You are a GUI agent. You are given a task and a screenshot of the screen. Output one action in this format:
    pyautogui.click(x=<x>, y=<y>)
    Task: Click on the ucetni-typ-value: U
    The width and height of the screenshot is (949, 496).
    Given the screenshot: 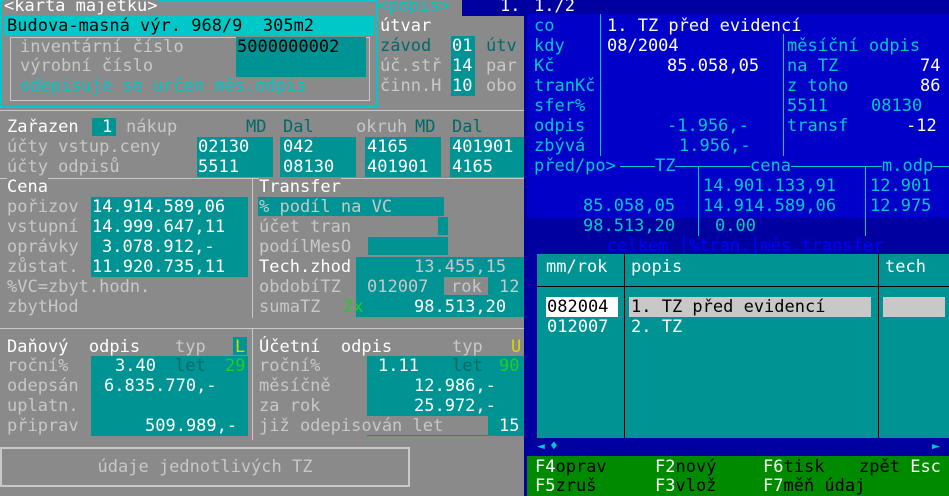 What is the action you would take?
    pyautogui.click(x=516, y=347)
    